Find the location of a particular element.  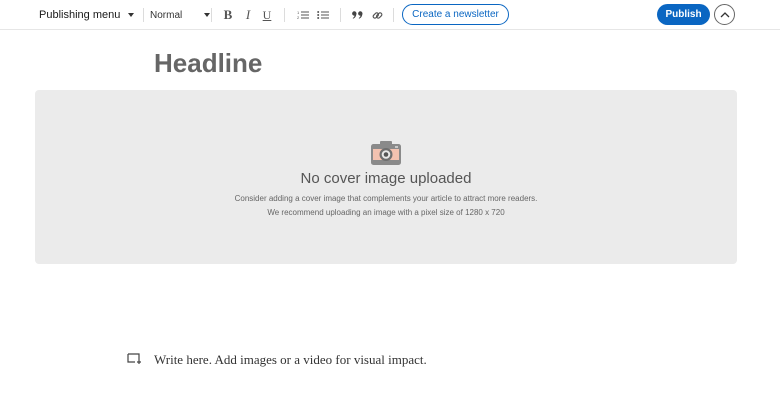

quote-button is located at coordinates (357, 15).